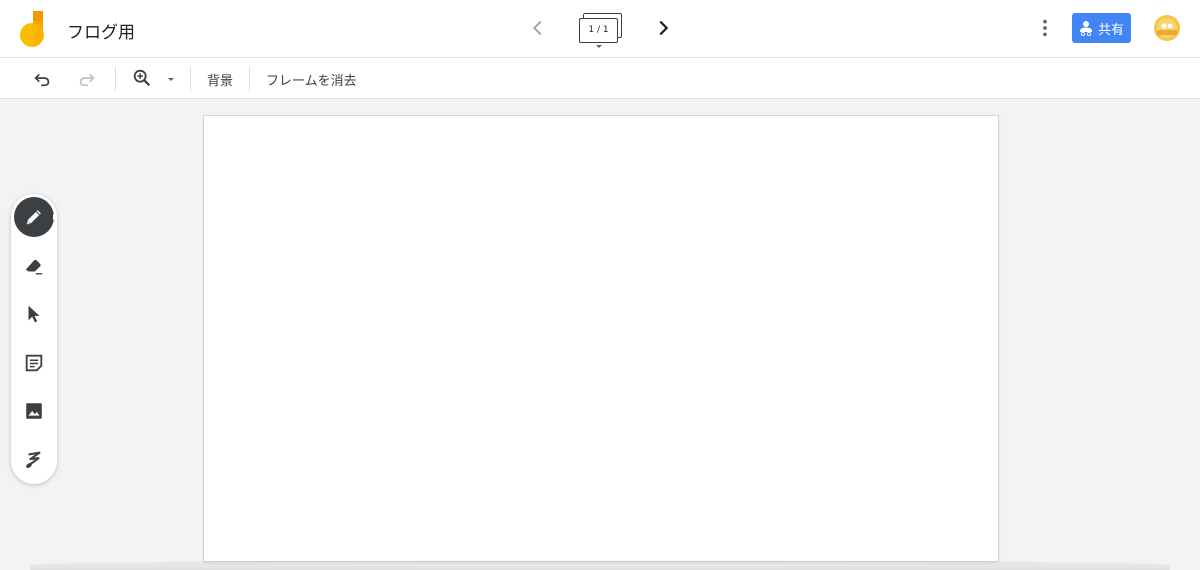 This screenshot has height=570, width=1200. I want to click on cursor-arrow-icon, so click(34, 314).